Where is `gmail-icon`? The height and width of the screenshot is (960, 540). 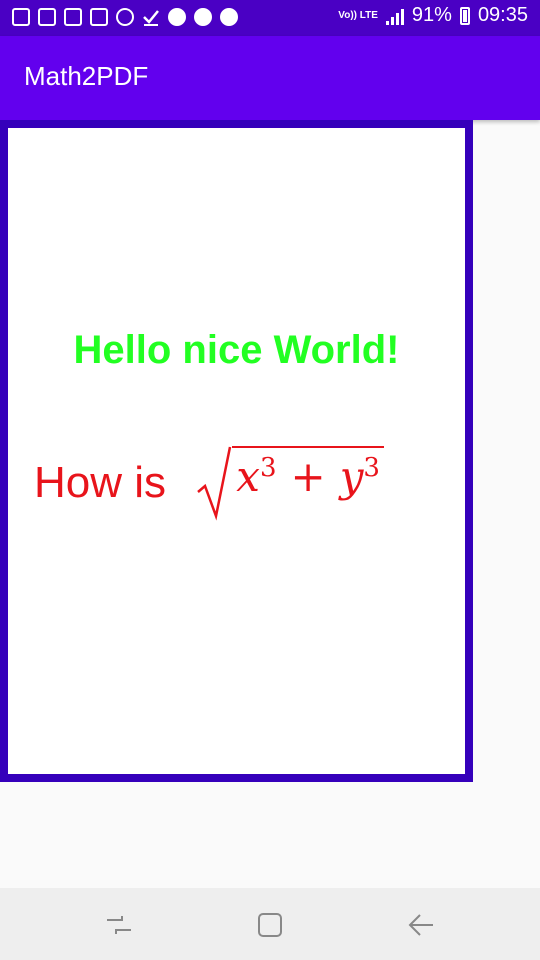
gmail-icon is located at coordinates (99, 17).